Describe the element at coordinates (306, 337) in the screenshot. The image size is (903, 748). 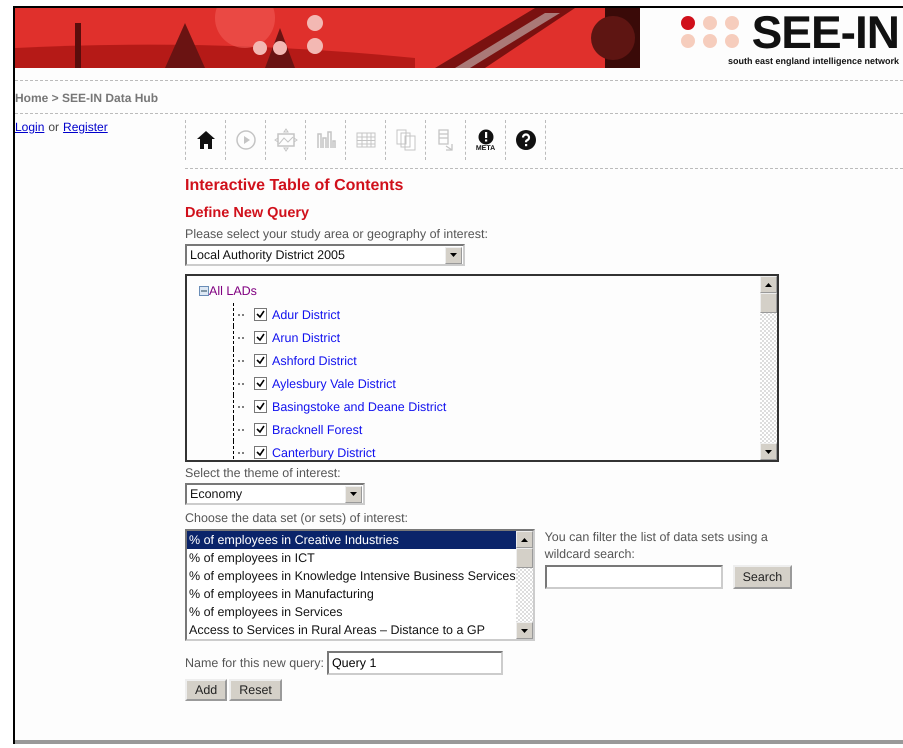
I see `tree-item: Arun District` at that location.